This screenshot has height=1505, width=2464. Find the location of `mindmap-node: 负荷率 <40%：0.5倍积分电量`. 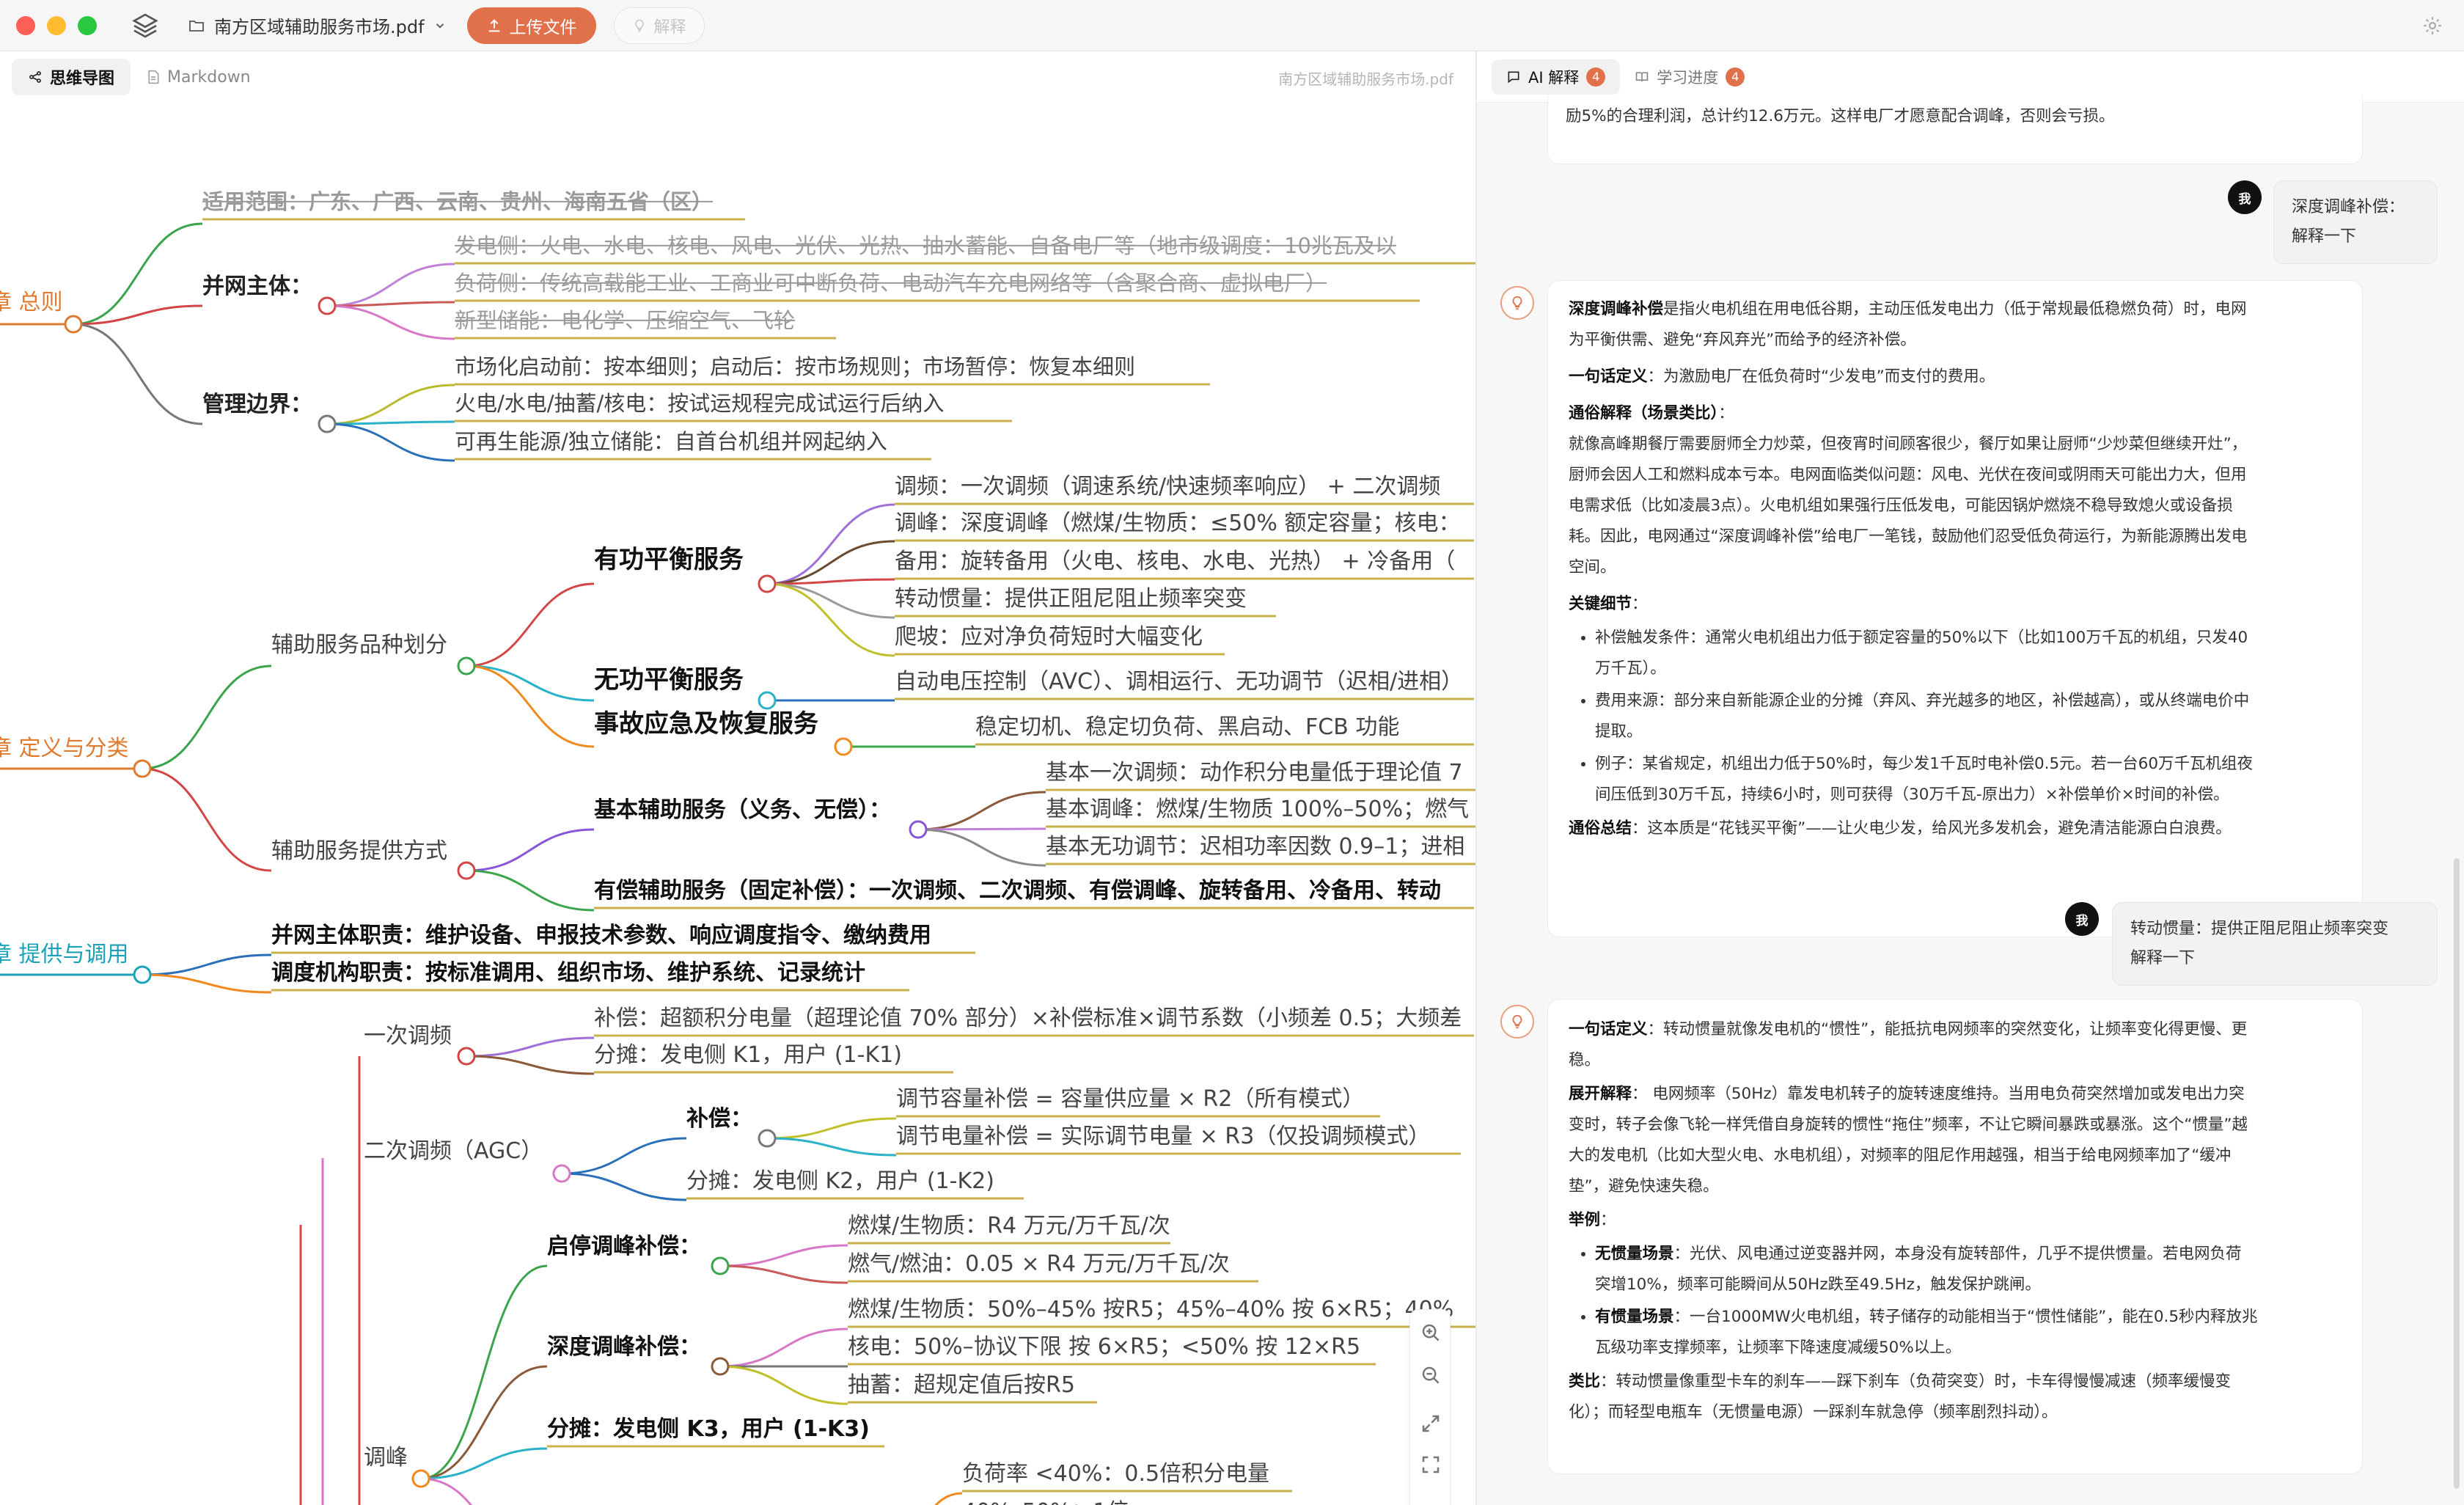

mindmap-node: 负荷率 <40%：0.5倍积分电量 is located at coordinates (1115, 1474).